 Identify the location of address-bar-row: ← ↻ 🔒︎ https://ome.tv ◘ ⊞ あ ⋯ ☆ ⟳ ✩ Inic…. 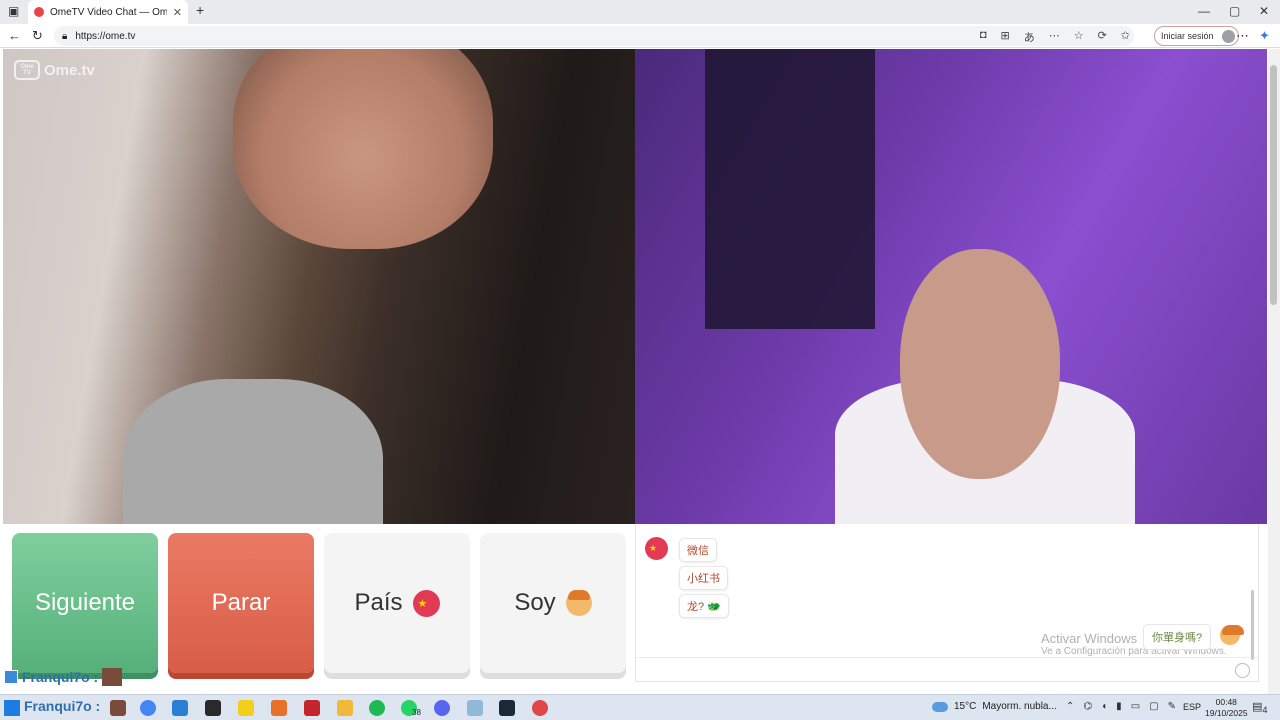
(640, 36).